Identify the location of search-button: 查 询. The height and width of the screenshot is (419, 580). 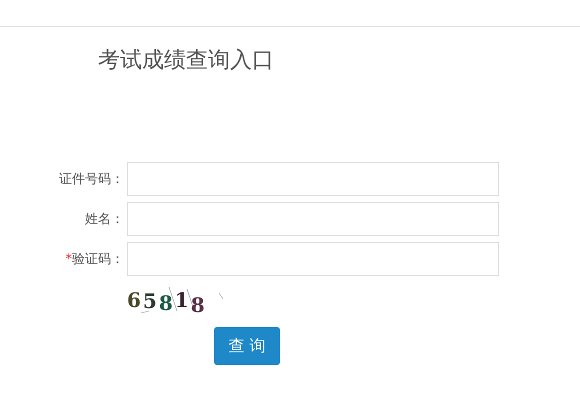
(247, 346).